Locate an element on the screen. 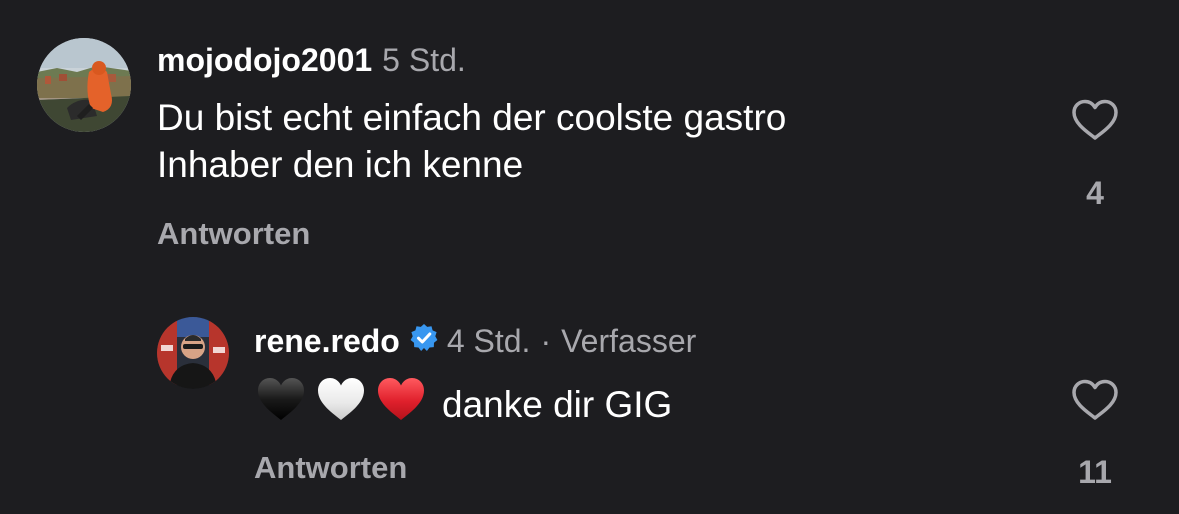  comment-text-content: danke dir GIG is located at coordinates (557, 404).